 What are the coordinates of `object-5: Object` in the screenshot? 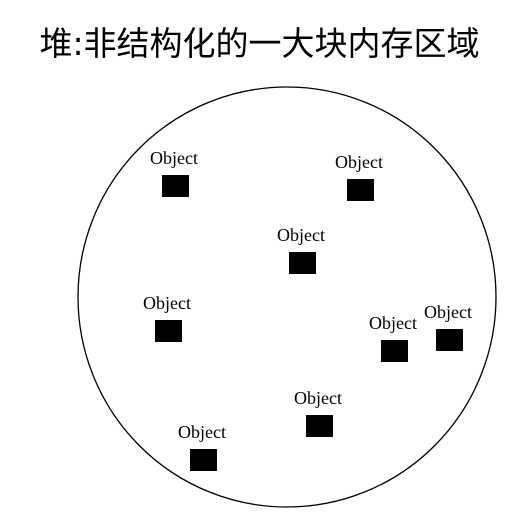 It's located at (393, 337).